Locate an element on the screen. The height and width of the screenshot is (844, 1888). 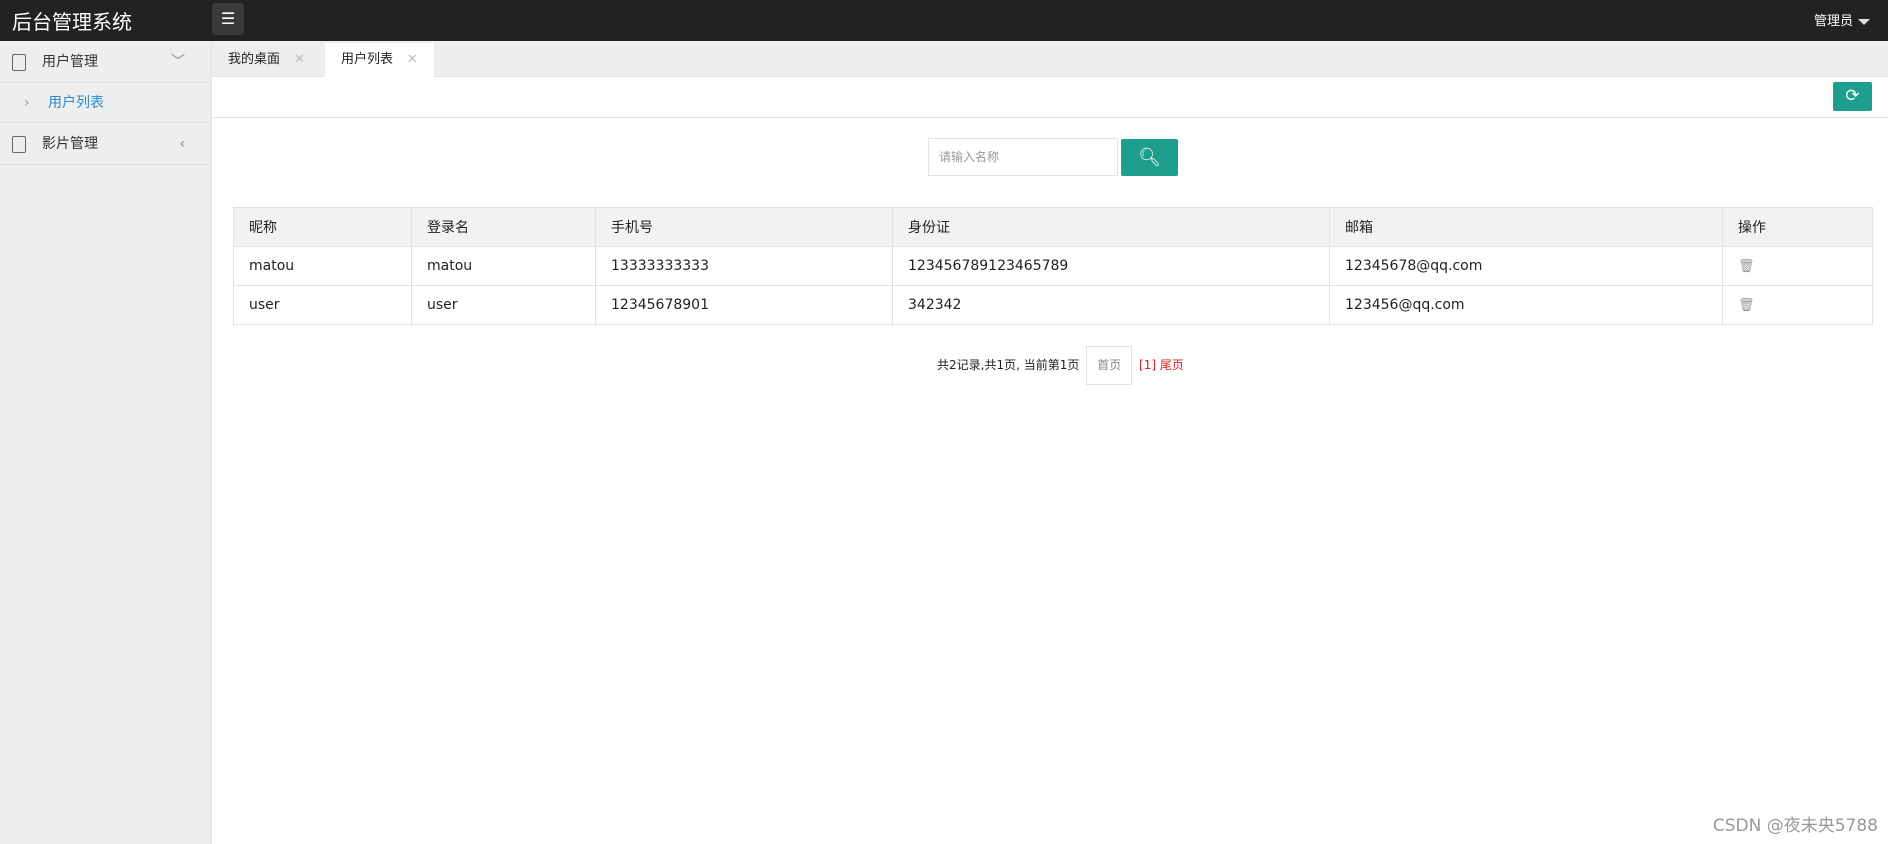
column-header: 身份证 is located at coordinates (1111, 227).